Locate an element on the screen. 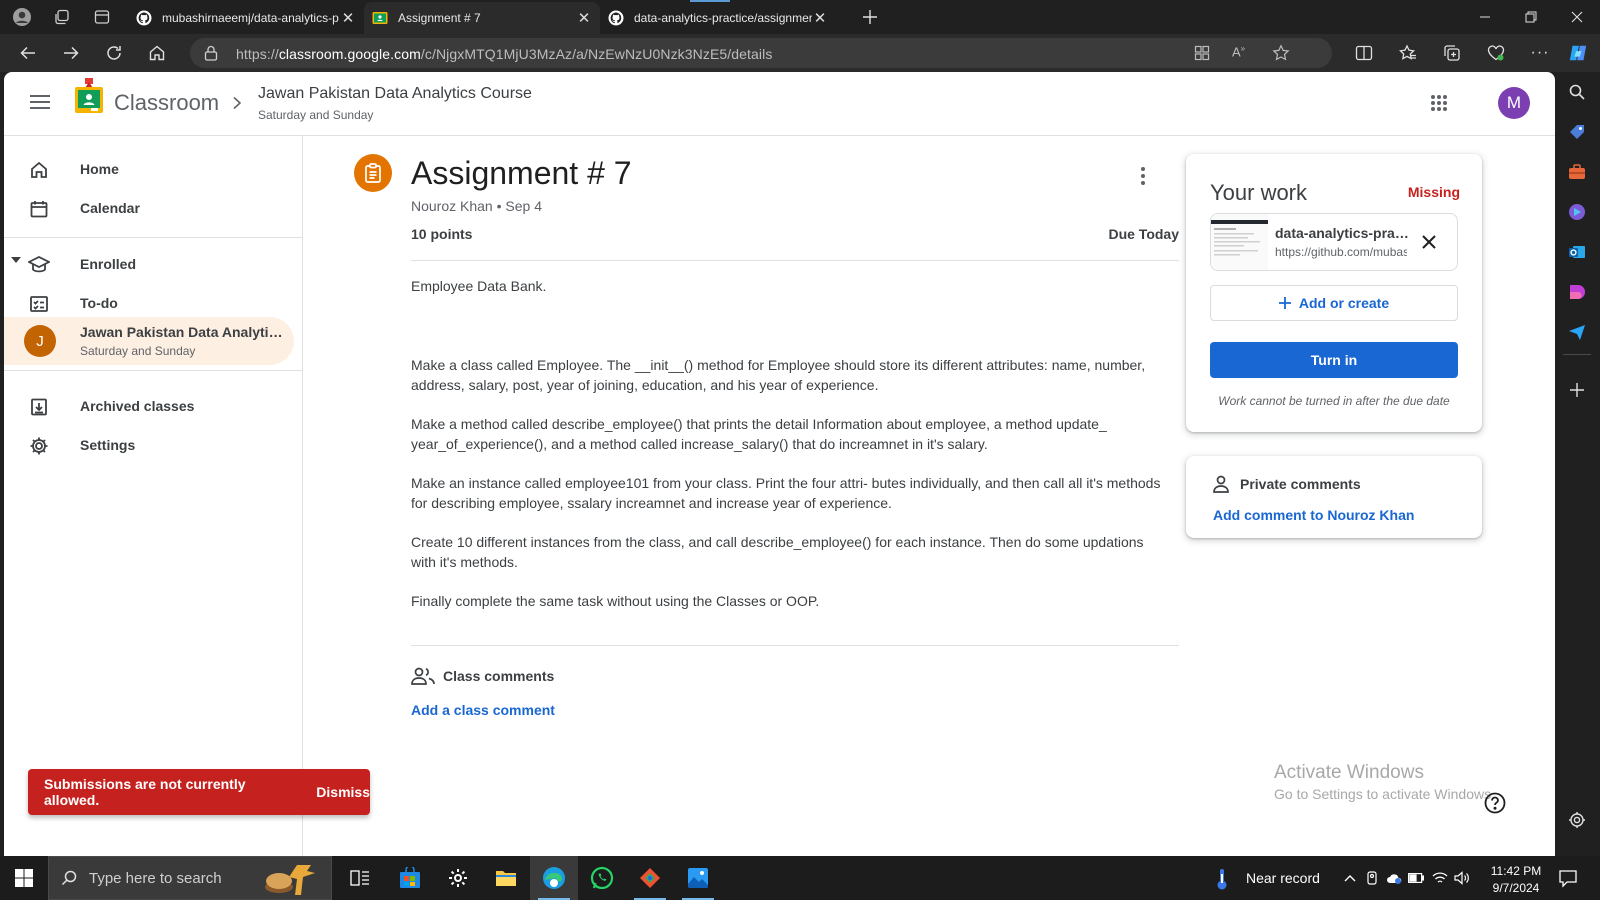 The image size is (1600, 900). refresh-icon is located at coordinates (114, 53).